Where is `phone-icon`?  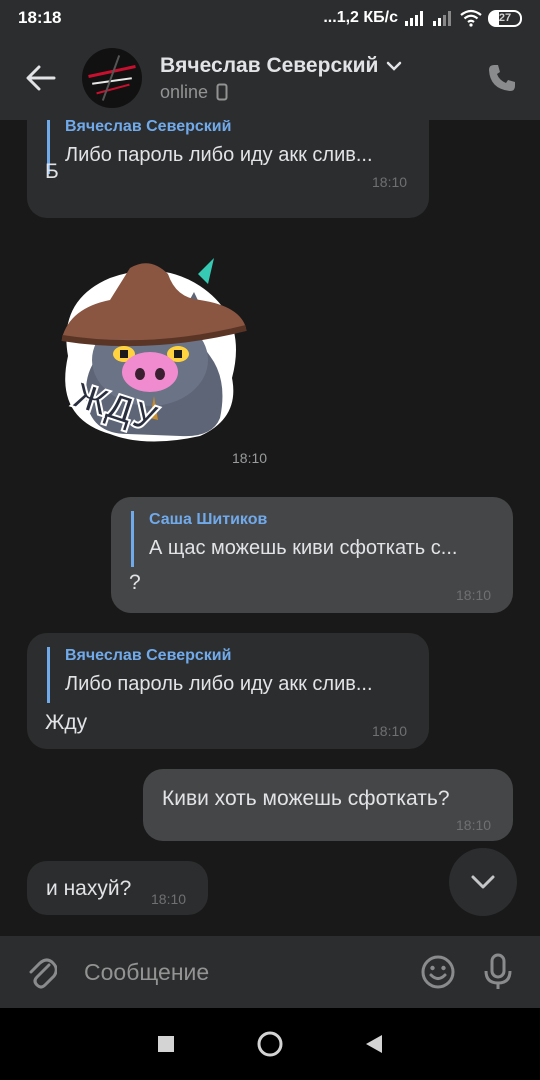
phone-icon is located at coordinates (502, 78).